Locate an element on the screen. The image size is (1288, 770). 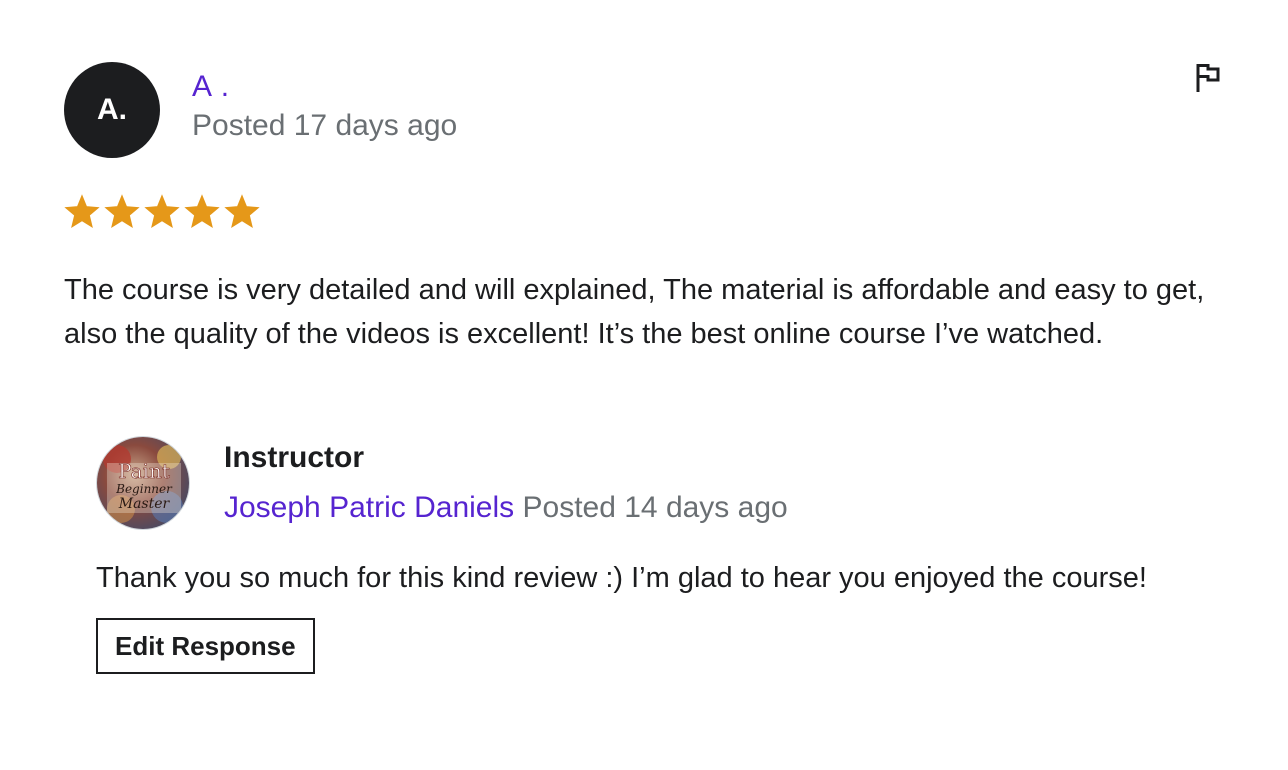
reviewer-avatar: A. is located at coordinates (112, 110).